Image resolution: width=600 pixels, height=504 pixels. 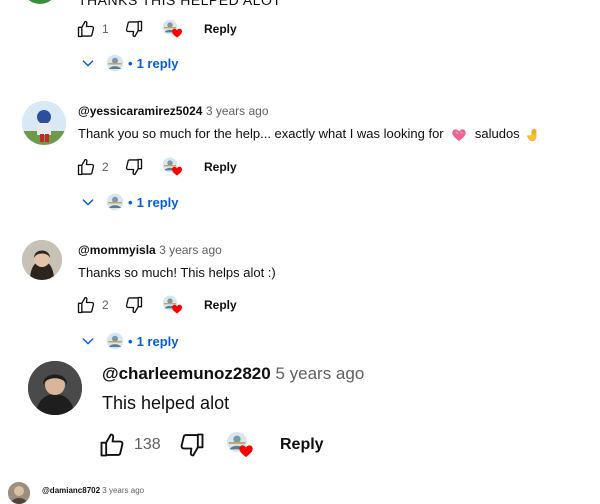 I want to click on like-count: 138, so click(x=147, y=444).